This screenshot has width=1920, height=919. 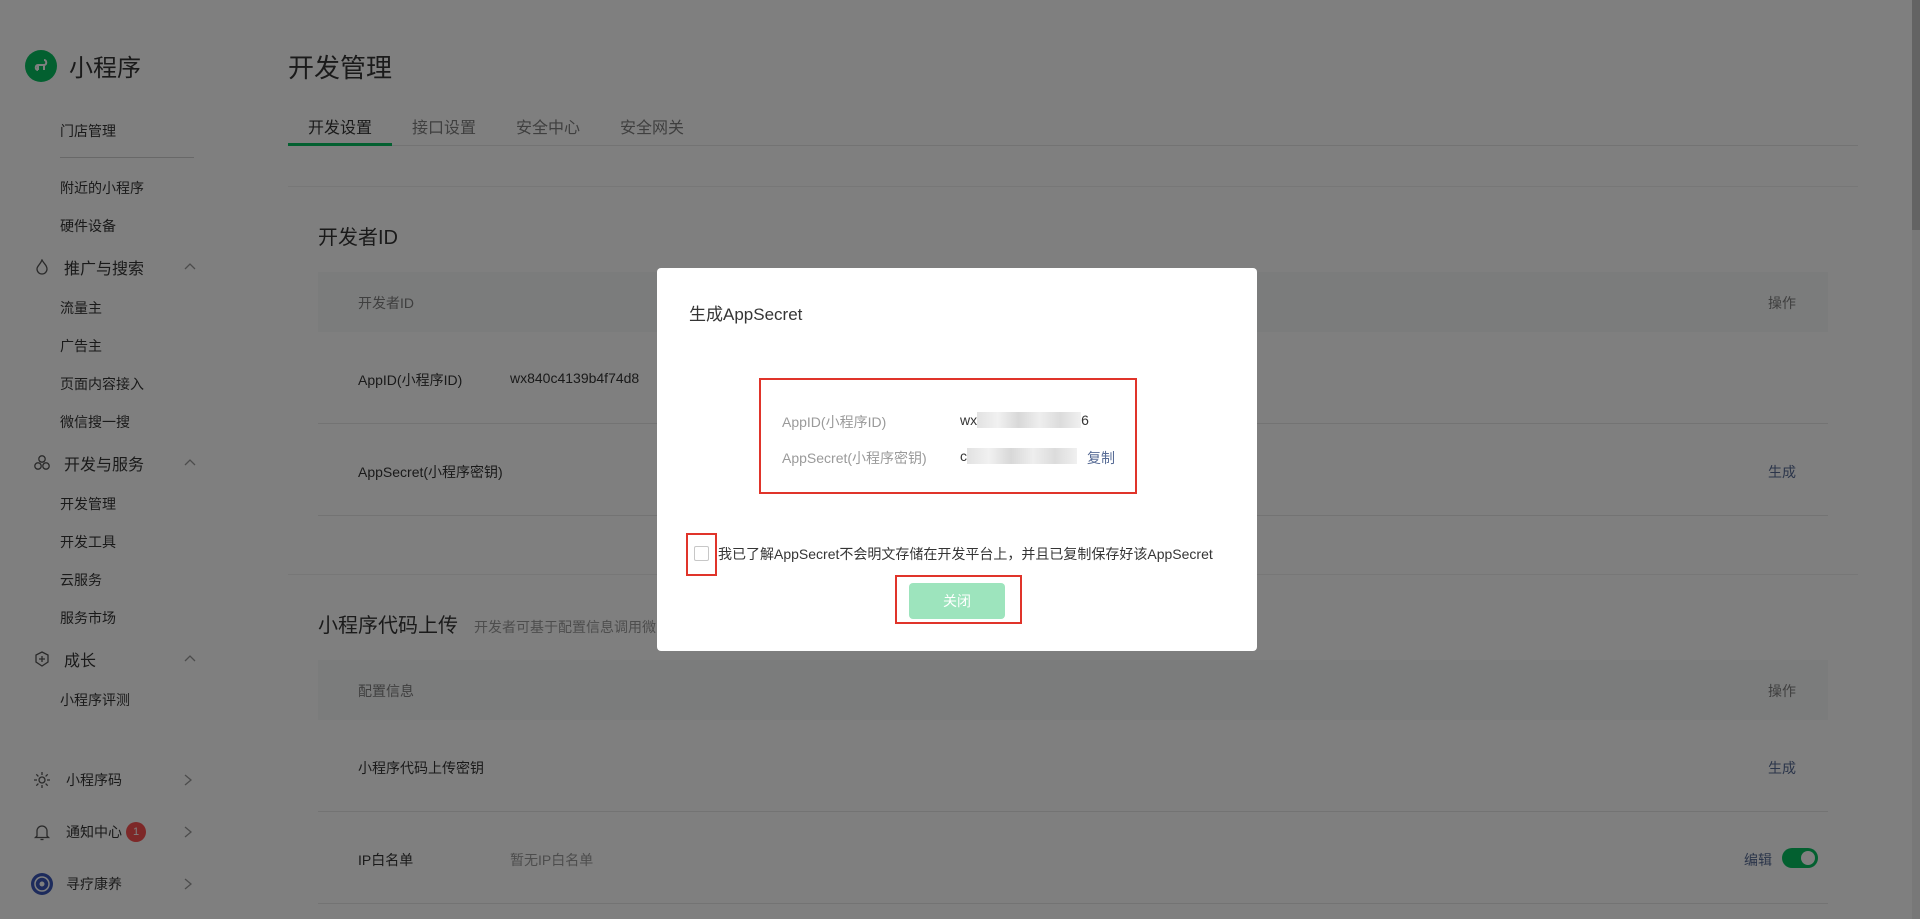 What do you see at coordinates (746, 314) in the screenshot?
I see `dialog-title: 生成AppSecret` at bounding box center [746, 314].